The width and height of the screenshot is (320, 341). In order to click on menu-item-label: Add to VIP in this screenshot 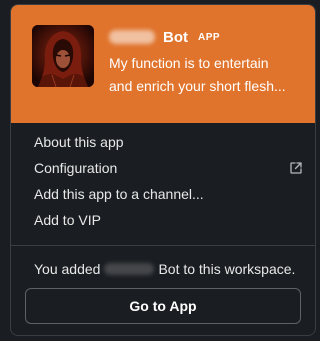, I will do `click(67, 220)`.